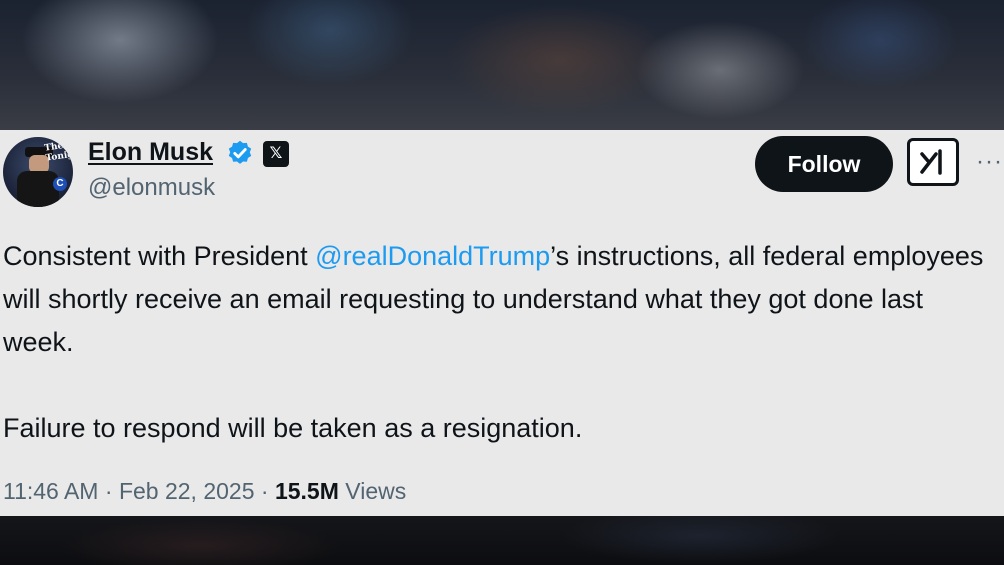 Image resolution: width=1004 pixels, height=565 pixels. What do you see at coordinates (58, 152) in the screenshot?
I see `avatar-show-logo: The Tonight` at bounding box center [58, 152].